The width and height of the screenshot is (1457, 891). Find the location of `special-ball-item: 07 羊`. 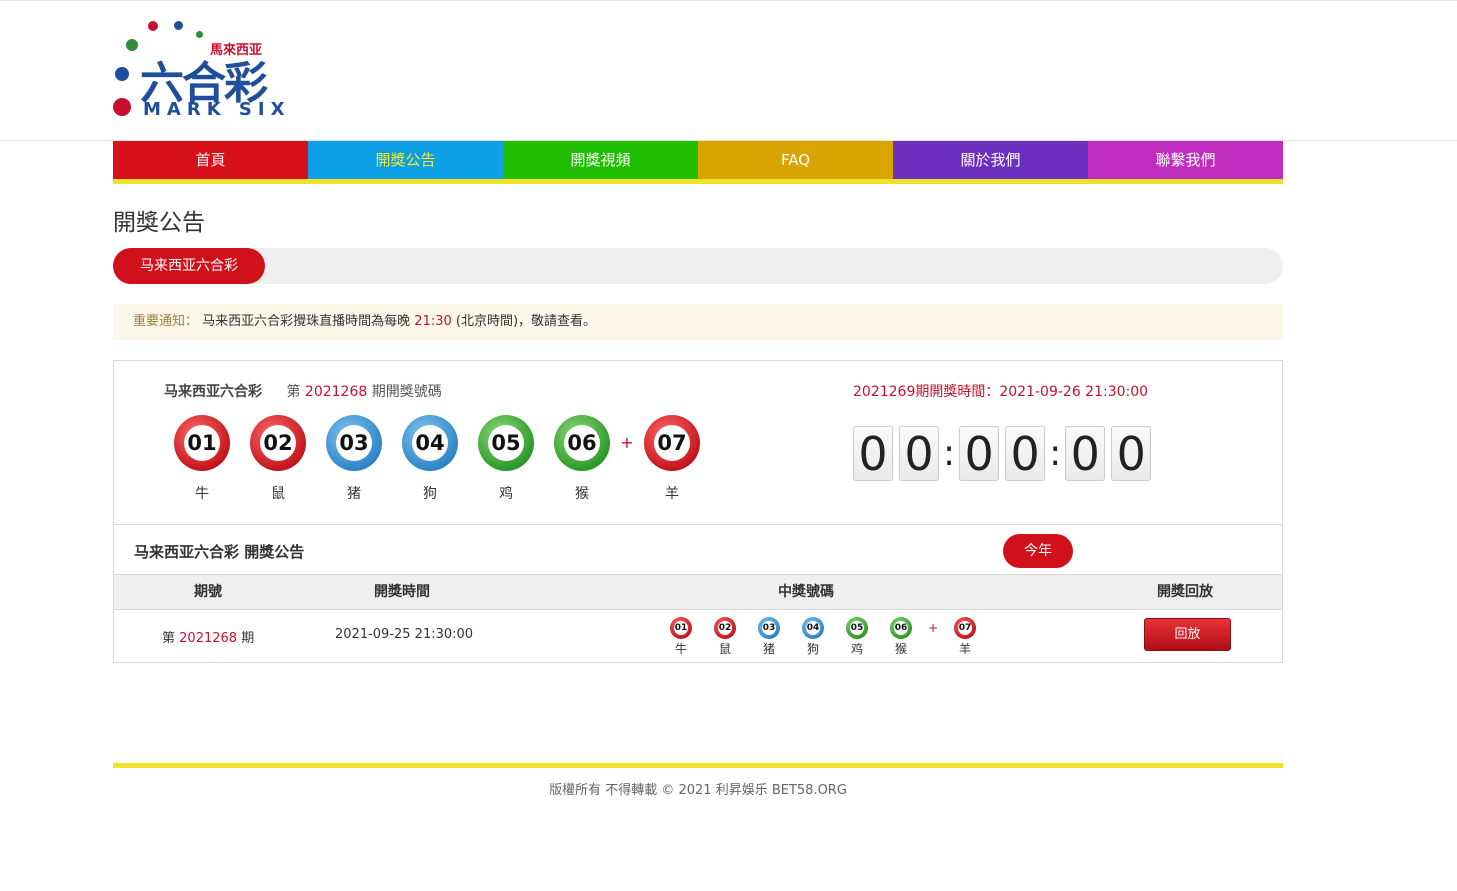

special-ball-item: 07 羊 is located at coordinates (672, 459).